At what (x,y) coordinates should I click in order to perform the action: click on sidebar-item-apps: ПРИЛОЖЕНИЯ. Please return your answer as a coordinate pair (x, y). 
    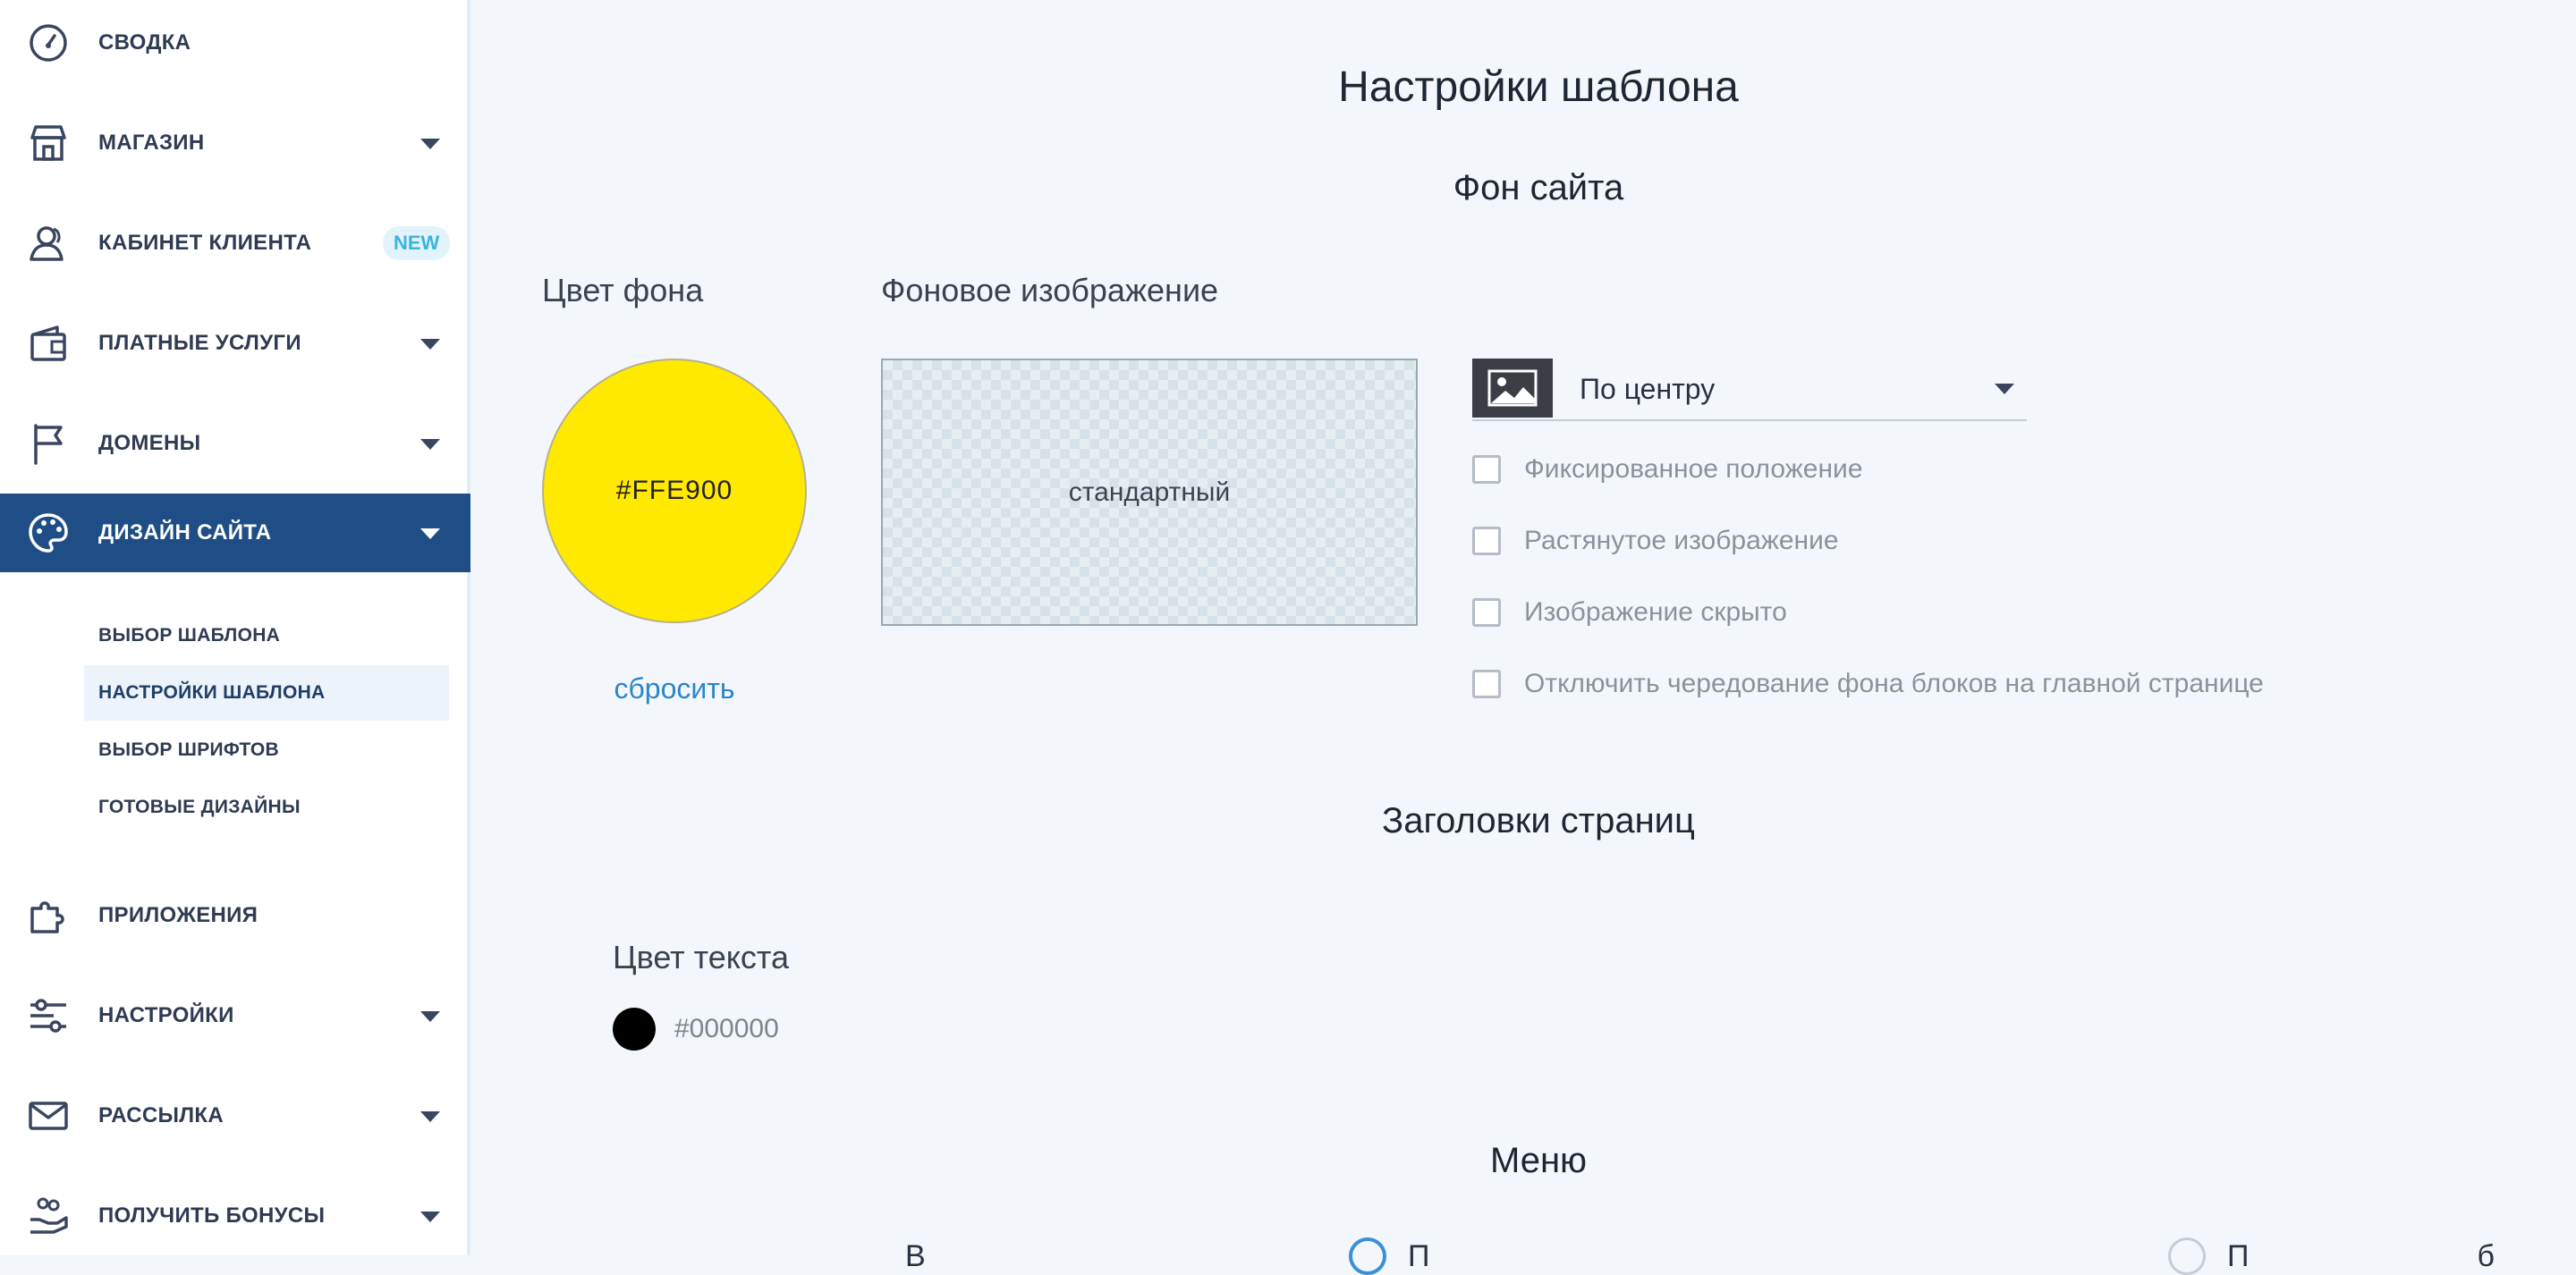
    Looking at the image, I should click on (235, 915).